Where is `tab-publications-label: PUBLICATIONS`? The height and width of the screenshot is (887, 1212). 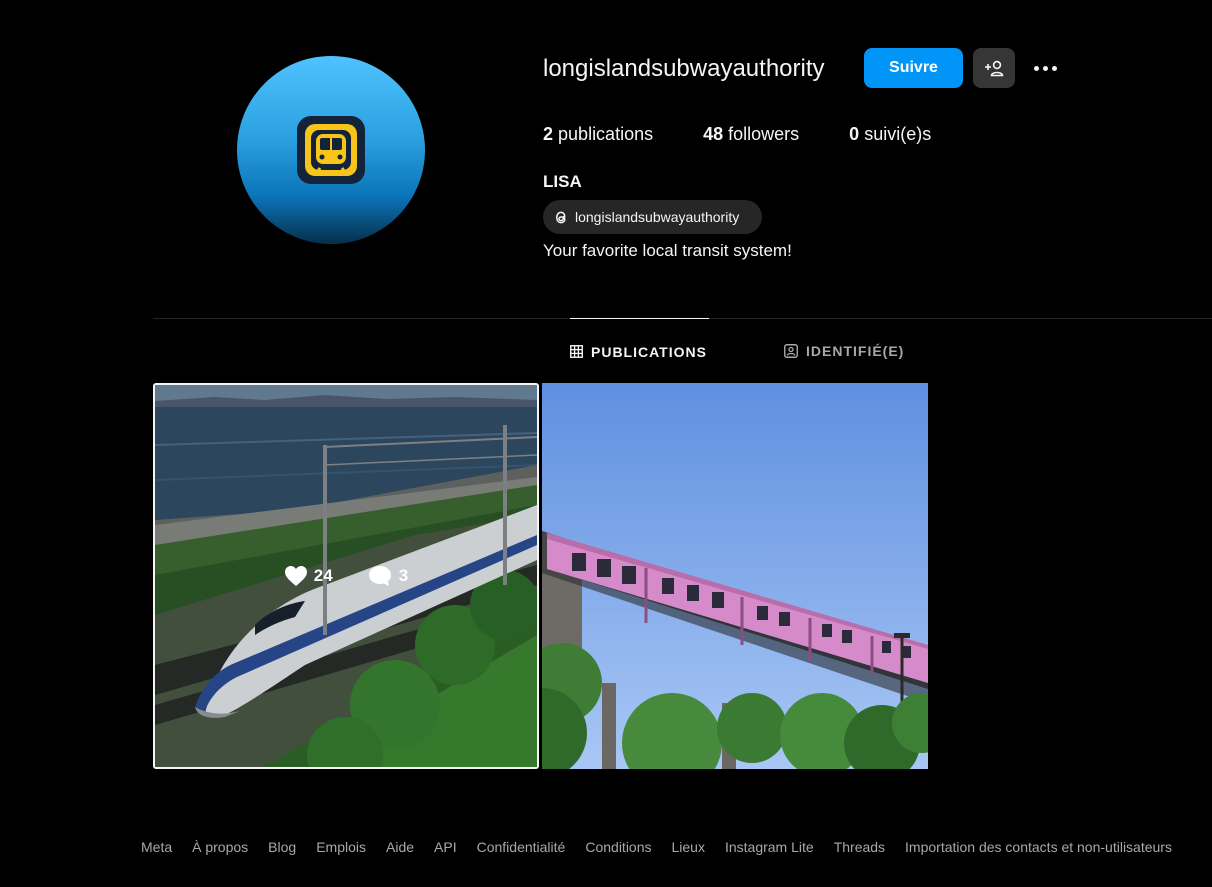 tab-publications-label: PUBLICATIONS is located at coordinates (649, 351).